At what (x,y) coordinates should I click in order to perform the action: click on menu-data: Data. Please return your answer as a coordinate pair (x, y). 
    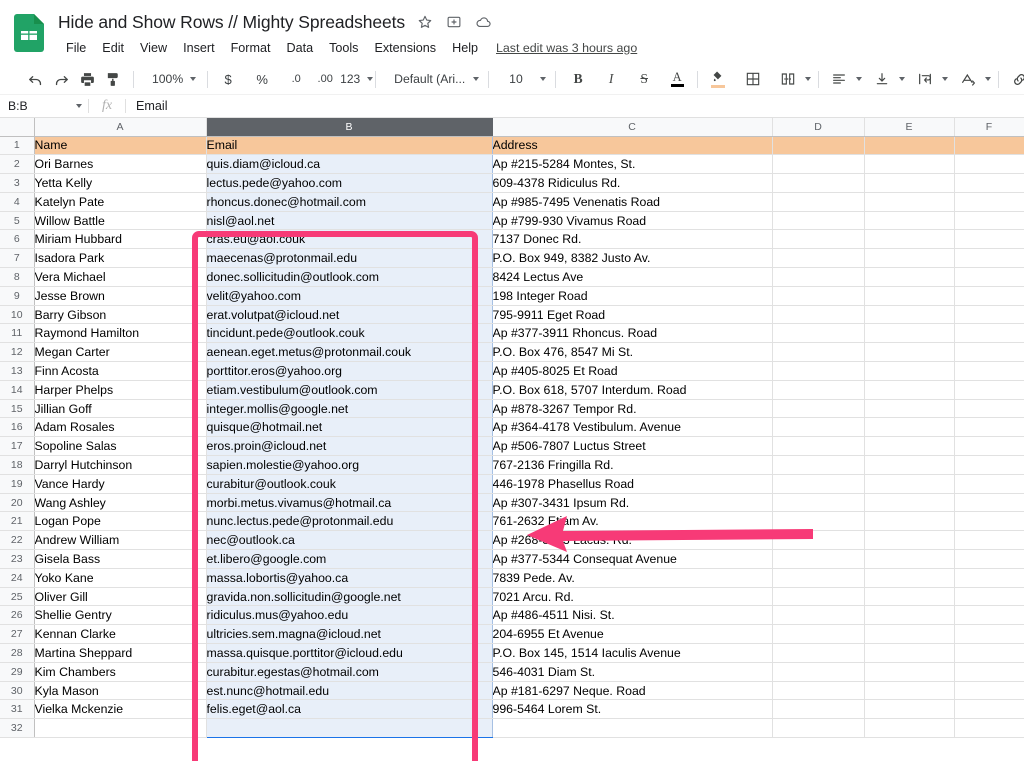
    Looking at the image, I should click on (299, 48).